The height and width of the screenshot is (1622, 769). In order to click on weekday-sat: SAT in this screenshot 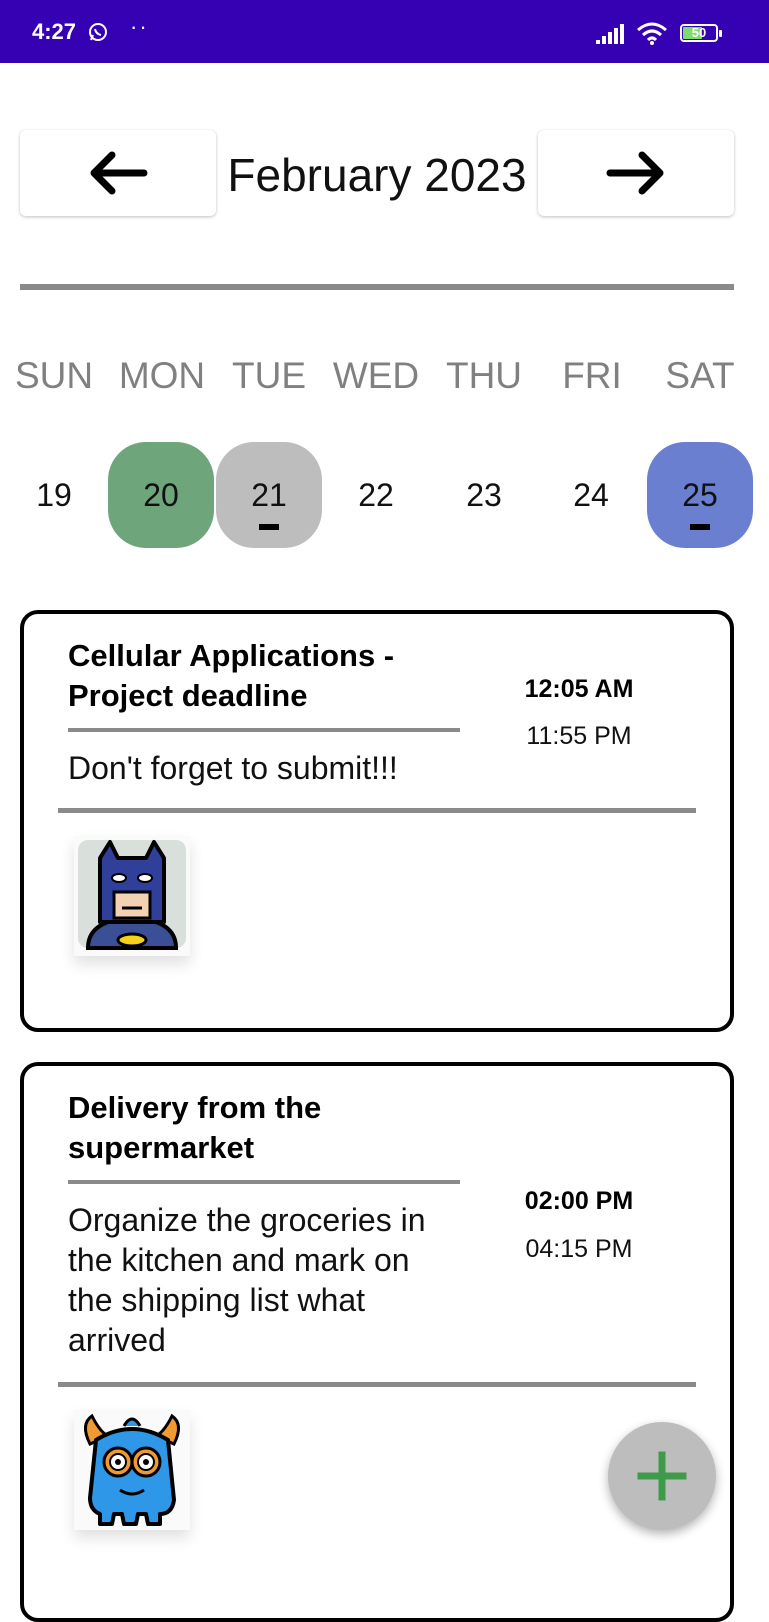, I will do `click(700, 375)`.